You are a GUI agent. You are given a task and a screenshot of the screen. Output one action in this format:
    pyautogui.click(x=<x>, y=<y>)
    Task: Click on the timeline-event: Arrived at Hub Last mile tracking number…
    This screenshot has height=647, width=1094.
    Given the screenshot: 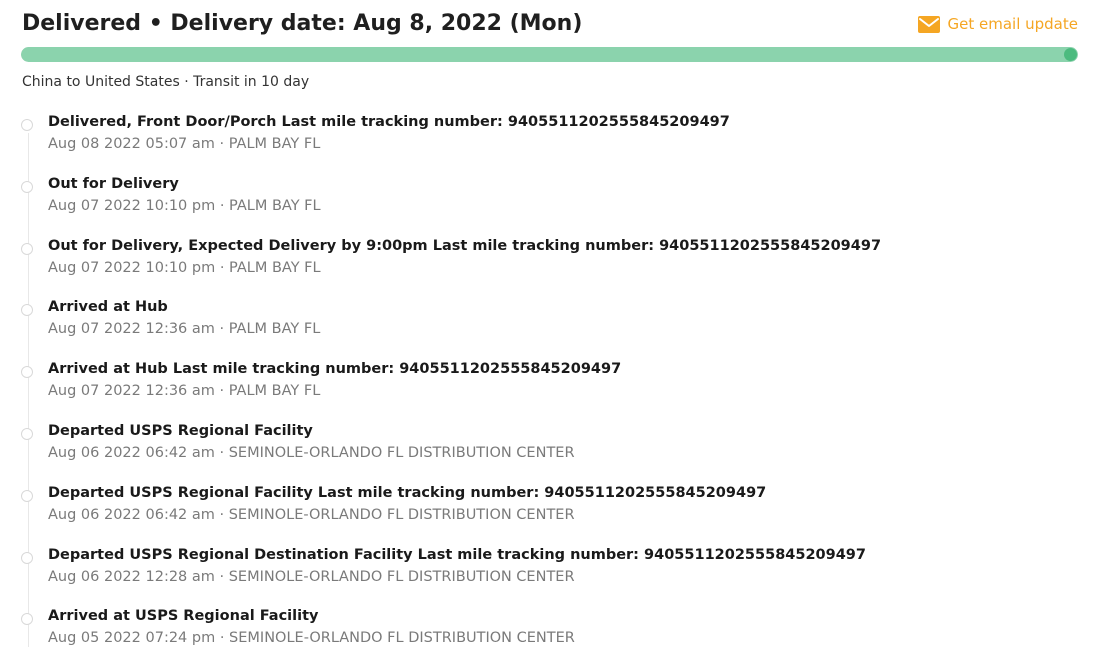 What is the action you would take?
    pyautogui.click(x=551, y=388)
    